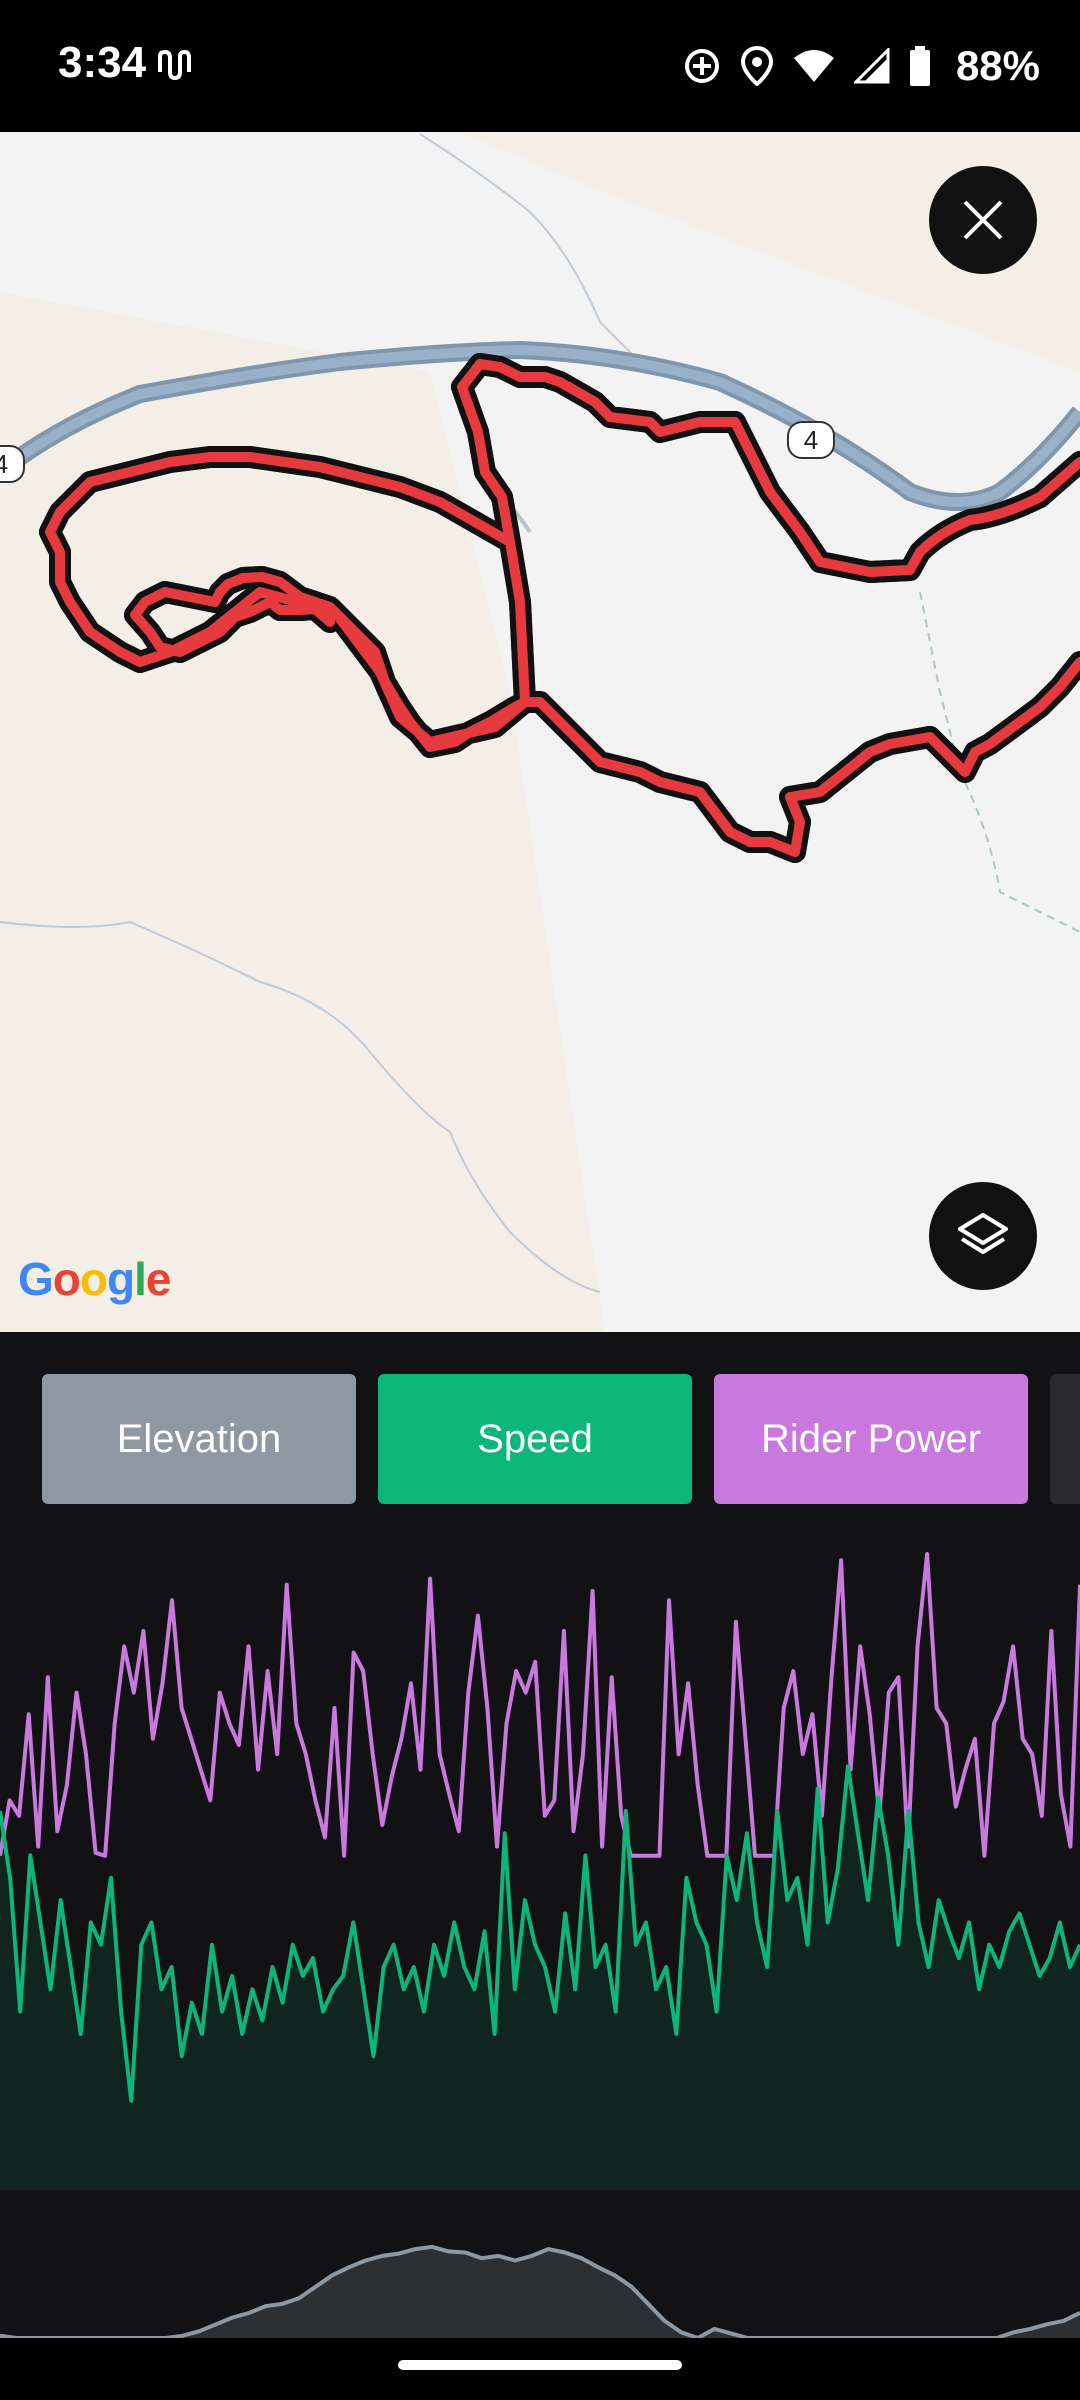 This screenshot has width=1080, height=2400. Describe the element at coordinates (1065, 1439) in the screenshot. I see `tab-overflow` at that location.